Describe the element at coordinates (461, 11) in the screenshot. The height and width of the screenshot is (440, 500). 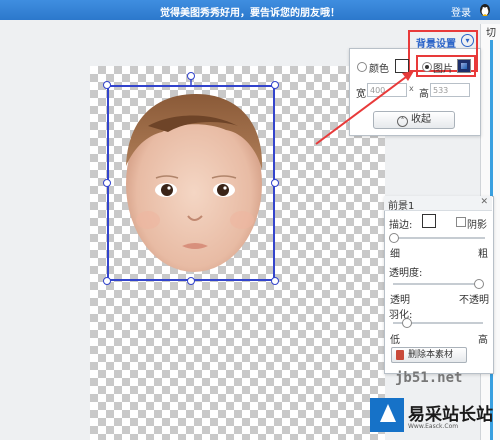
I see `login-link: 登录` at that location.